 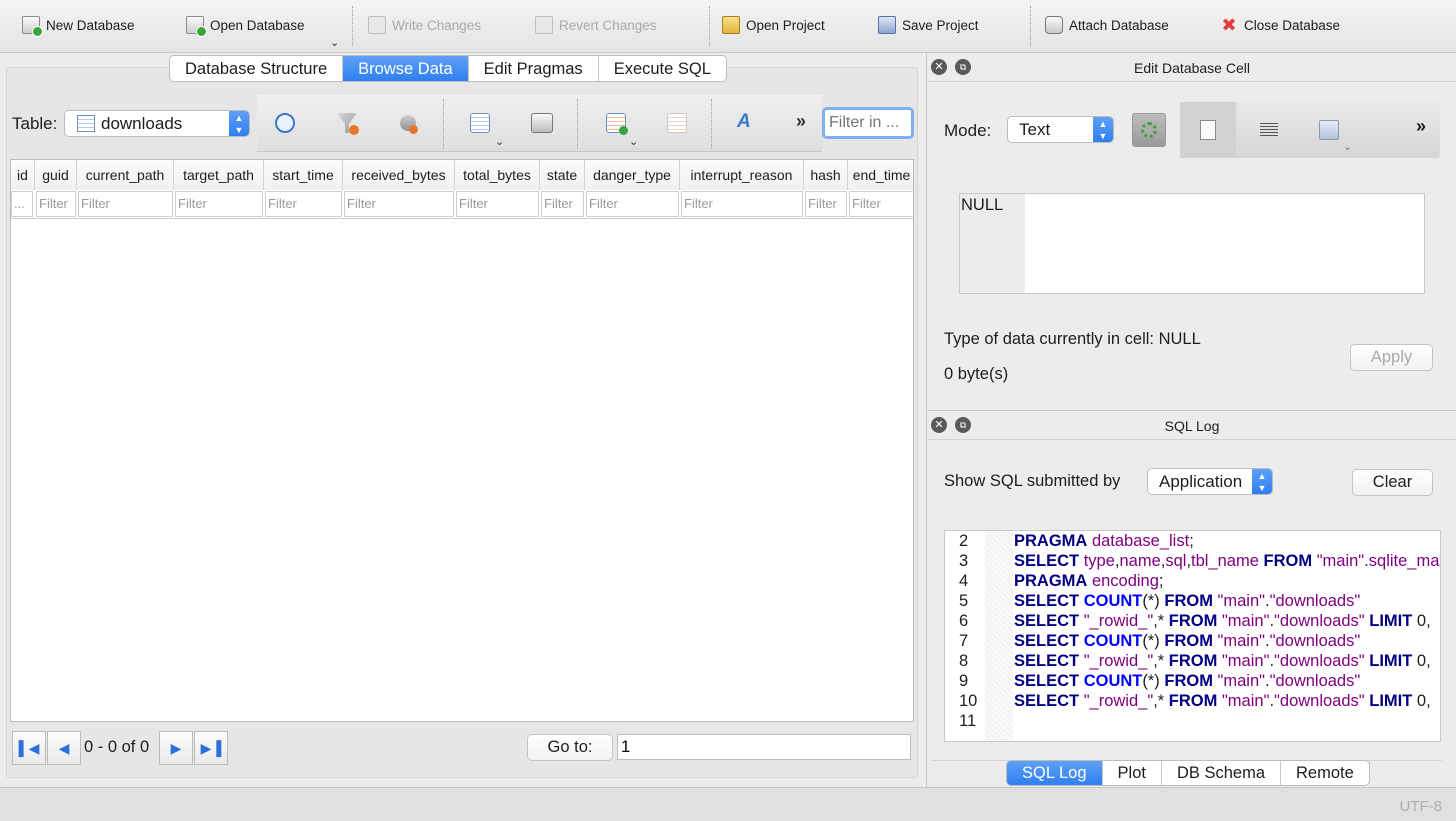 What do you see at coordinates (1089, 581) in the screenshot?
I see `sql-log-line: PRAGMA encoding;` at bounding box center [1089, 581].